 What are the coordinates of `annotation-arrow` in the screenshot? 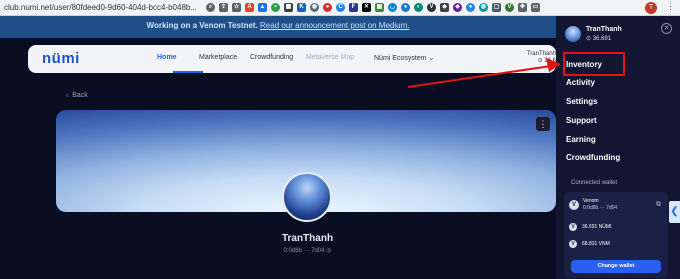 It's located at (484, 73).